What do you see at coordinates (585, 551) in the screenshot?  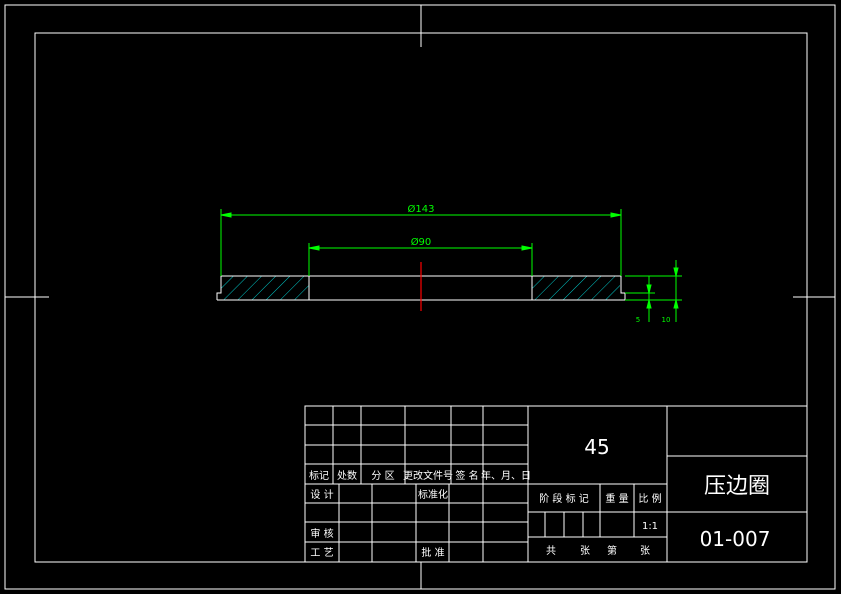 I see `label-sheet-unit: 张` at bounding box center [585, 551].